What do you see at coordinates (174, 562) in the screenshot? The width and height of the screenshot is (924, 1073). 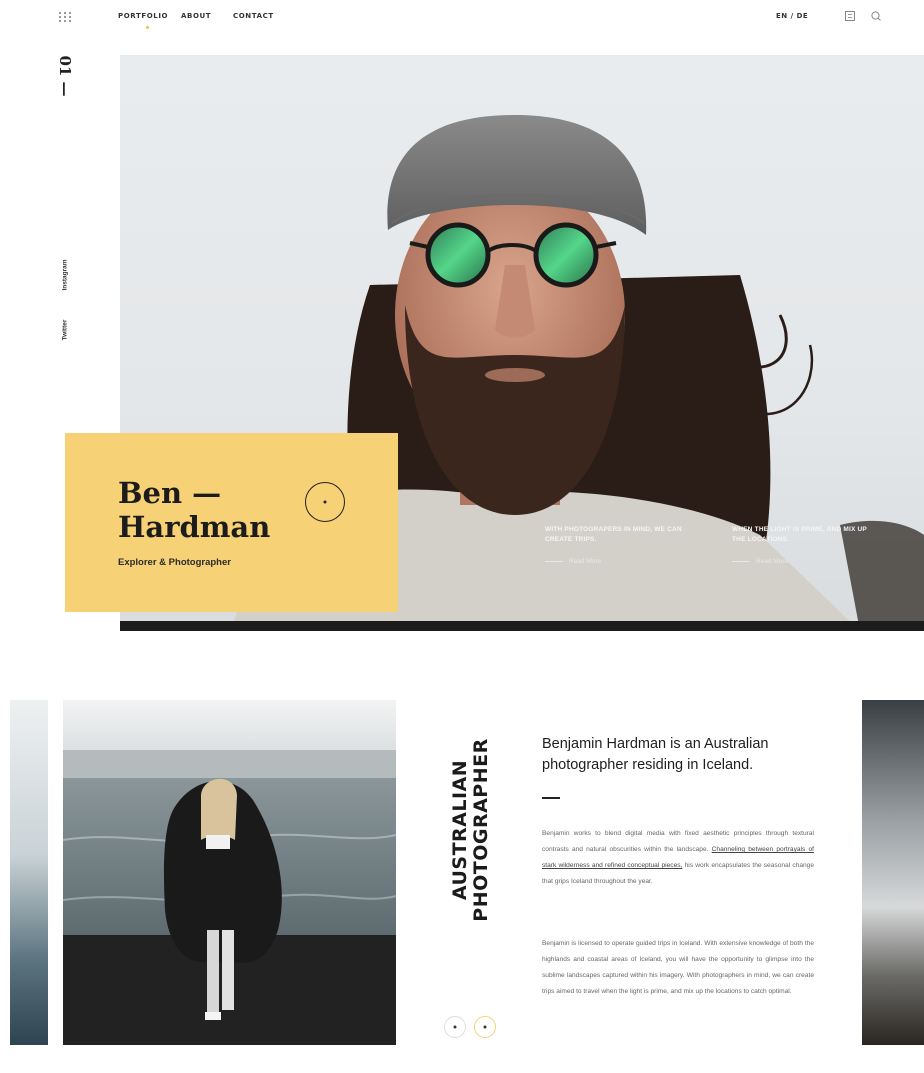 I see `hero-role: Explorer & Photographer` at bounding box center [174, 562].